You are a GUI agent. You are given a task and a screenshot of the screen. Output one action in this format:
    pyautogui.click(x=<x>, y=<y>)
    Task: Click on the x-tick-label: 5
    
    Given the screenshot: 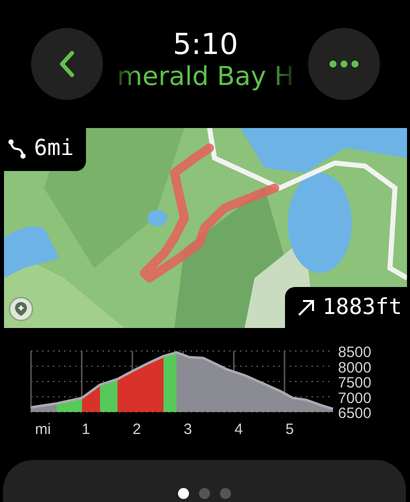 What is the action you would take?
    pyautogui.click(x=289, y=429)
    